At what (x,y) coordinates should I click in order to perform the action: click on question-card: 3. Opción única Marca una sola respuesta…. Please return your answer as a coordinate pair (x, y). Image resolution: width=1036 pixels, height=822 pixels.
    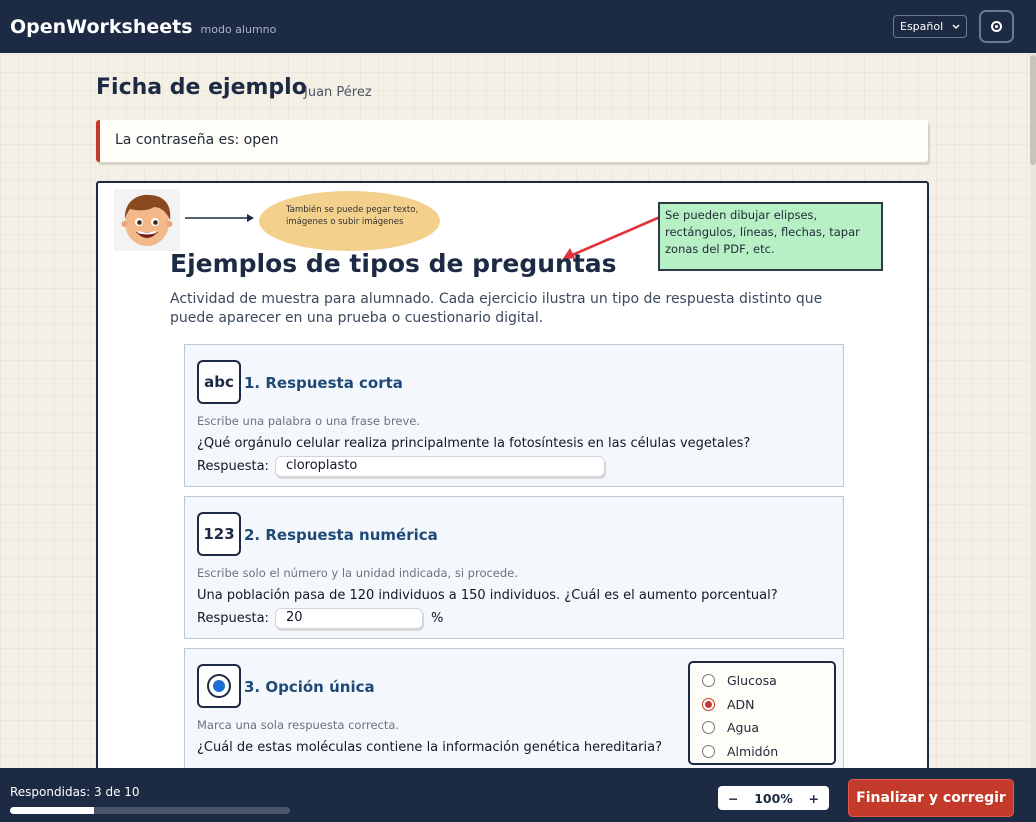
    Looking at the image, I should click on (514, 713).